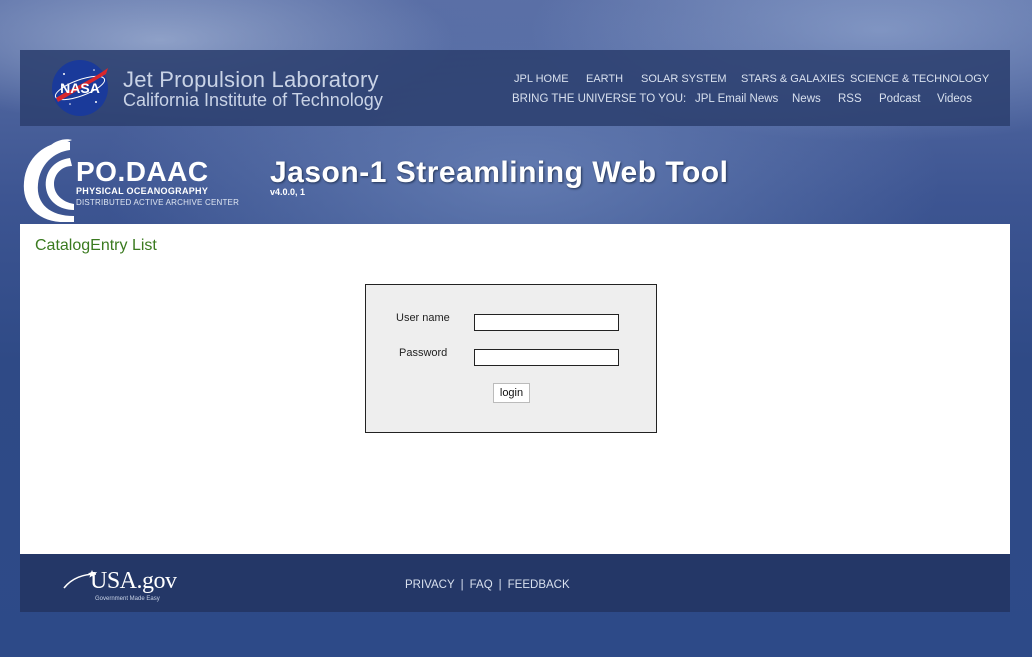 This screenshot has width=1032, height=657. What do you see at coordinates (546, 357) in the screenshot?
I see `password-input` at bounding box center [546, 357].